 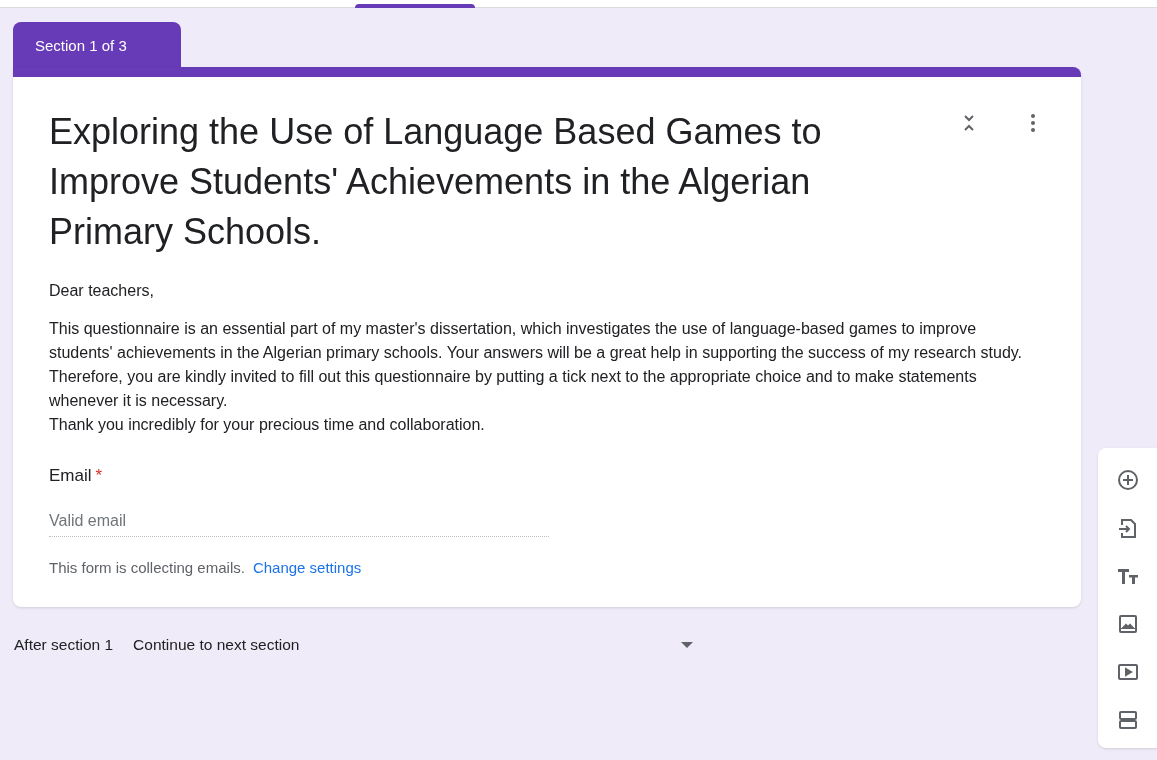 What do you see at coordinates (299, 521) in the screenshot?
I see `email-field: Valid email` at bounding box center [299, 521].